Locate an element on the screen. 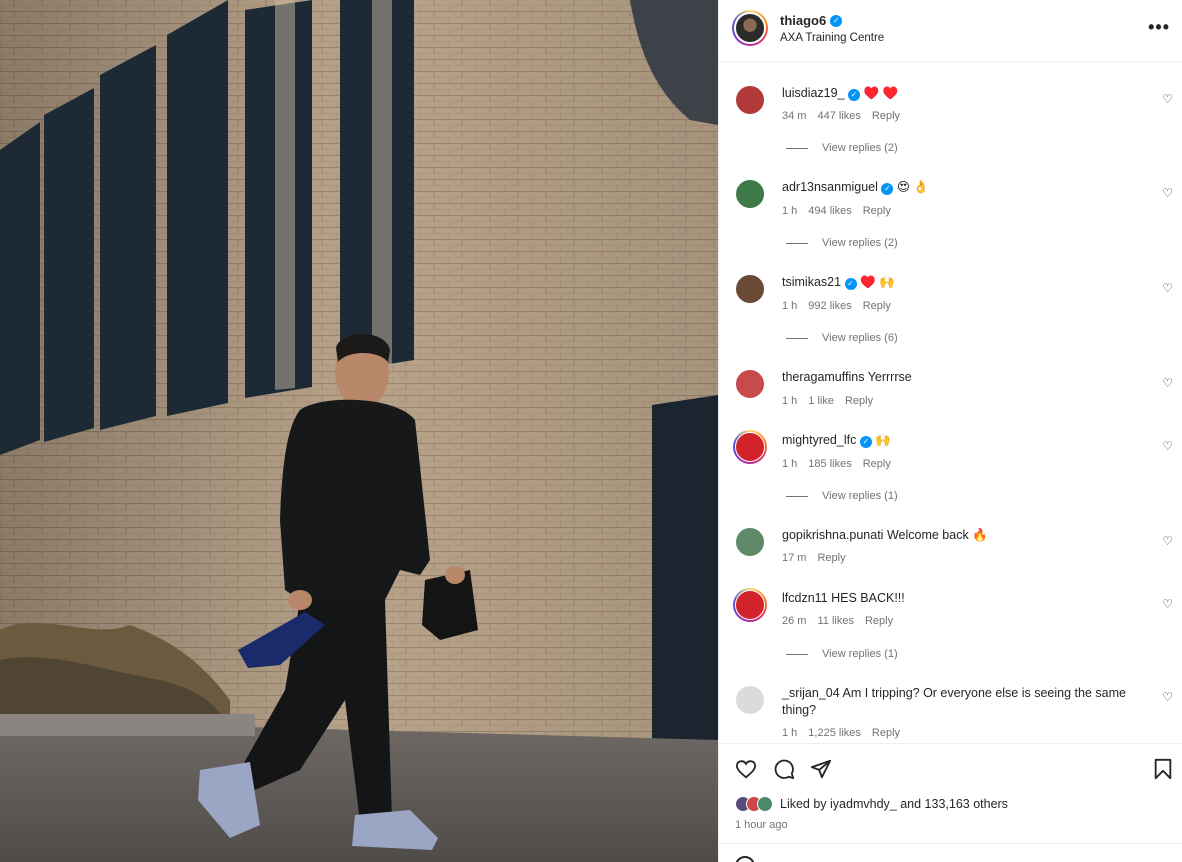 The width and height of the screenshot is (1182, 862). comment-content: gopikrishna.punati Welcome back 🔥 is located at coordinates (967, 535).